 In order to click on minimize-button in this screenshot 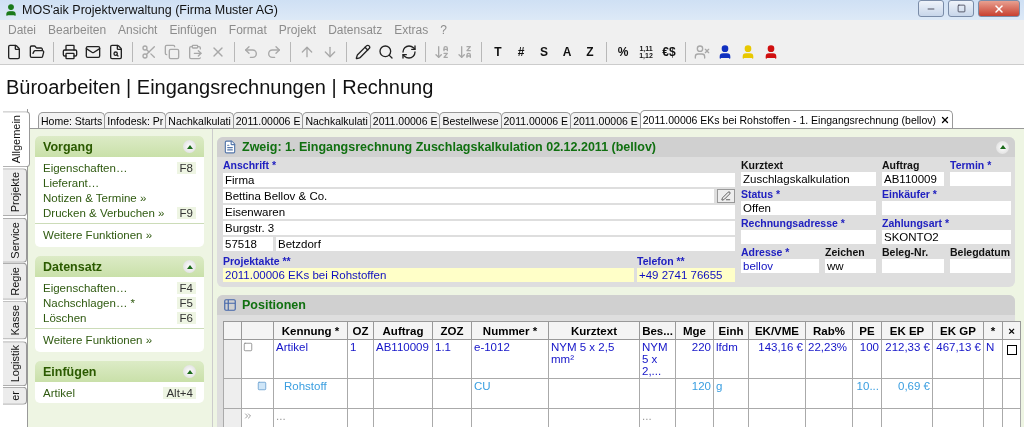, I will do `click(931, 8)`.